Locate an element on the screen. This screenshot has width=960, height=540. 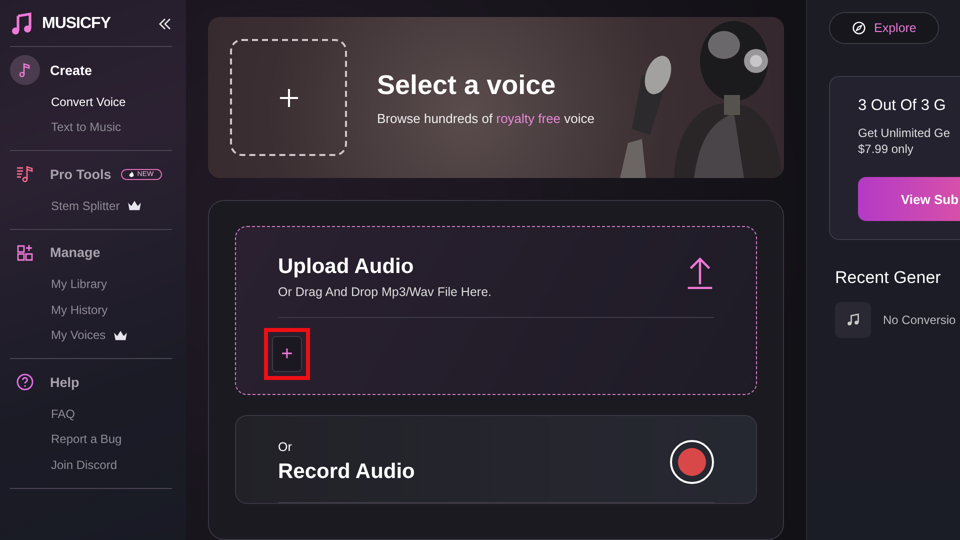
section-title: Pro Tools is located at coordinates (81, 174).